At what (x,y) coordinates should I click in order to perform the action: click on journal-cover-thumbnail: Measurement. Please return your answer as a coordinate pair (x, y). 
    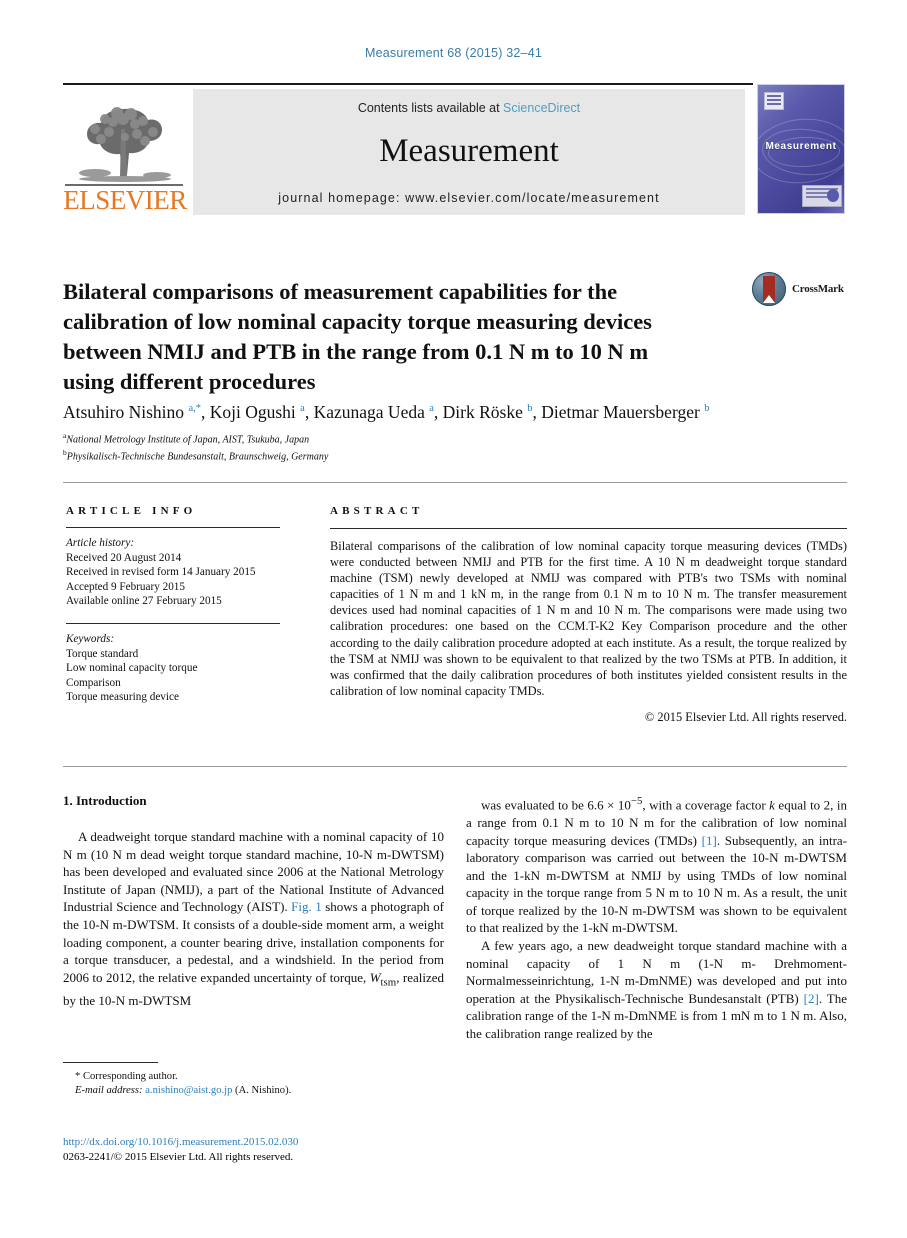
    Looking at the image, I should click on (800, 149).